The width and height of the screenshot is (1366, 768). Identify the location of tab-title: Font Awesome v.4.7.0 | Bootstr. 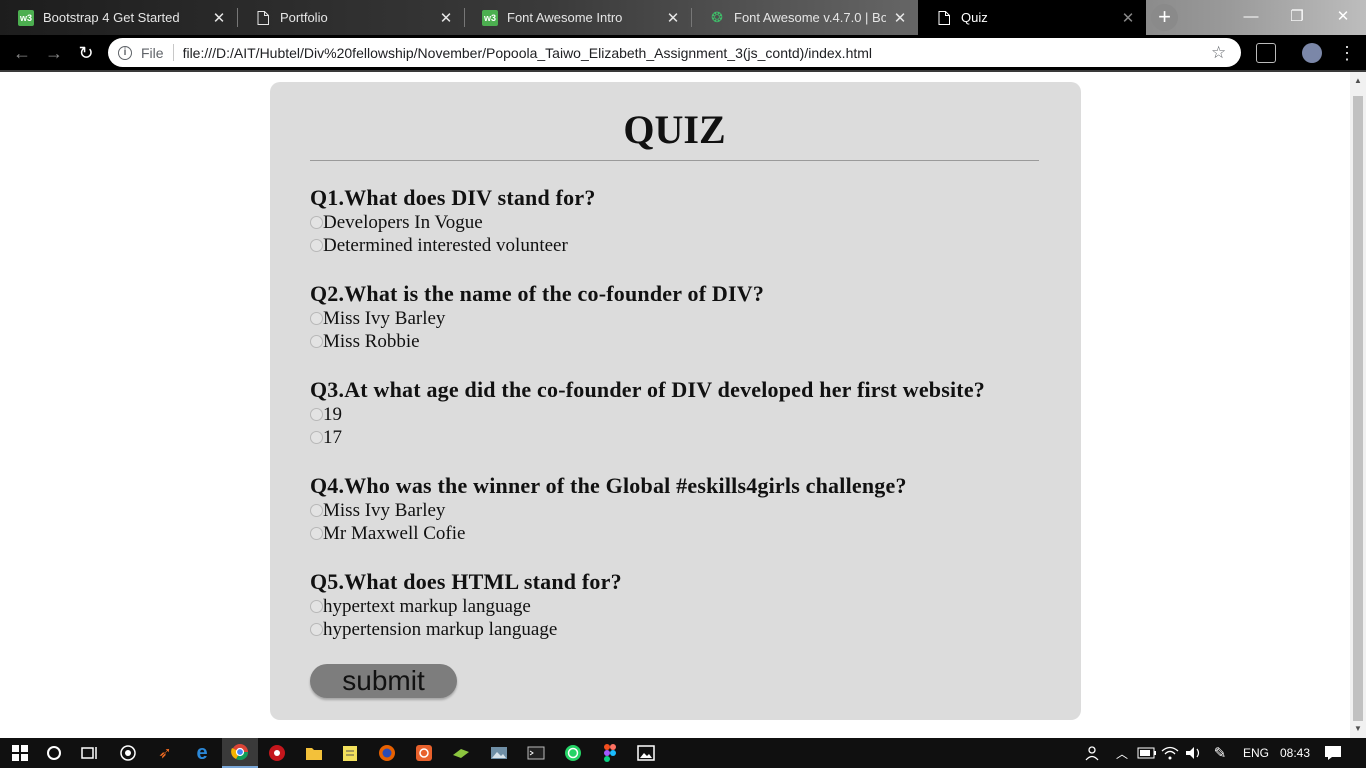
(810, 17).